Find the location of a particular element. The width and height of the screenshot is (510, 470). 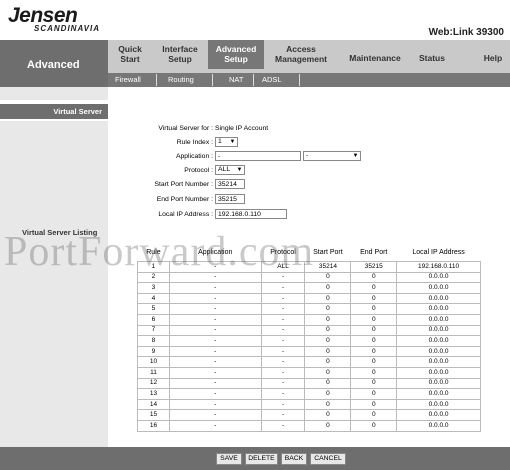

nav-access-management-line1: Access is located at coordinates (301, 49).